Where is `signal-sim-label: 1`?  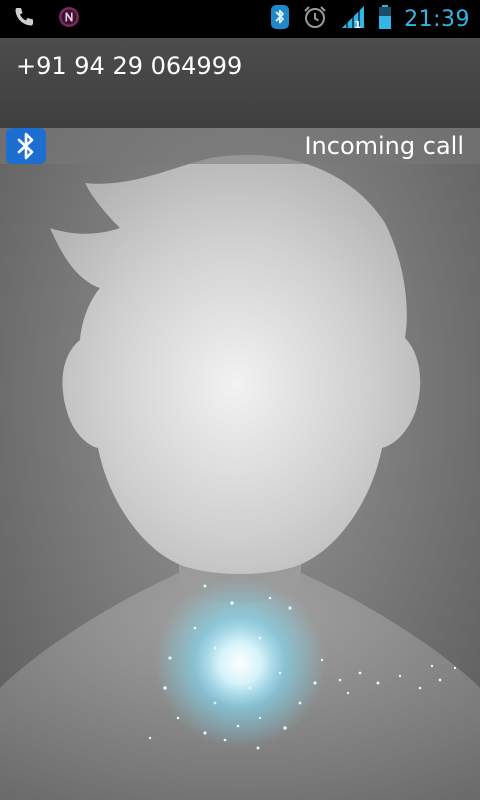
signal-sim-label: 1 is located at coordinates (358, 25).